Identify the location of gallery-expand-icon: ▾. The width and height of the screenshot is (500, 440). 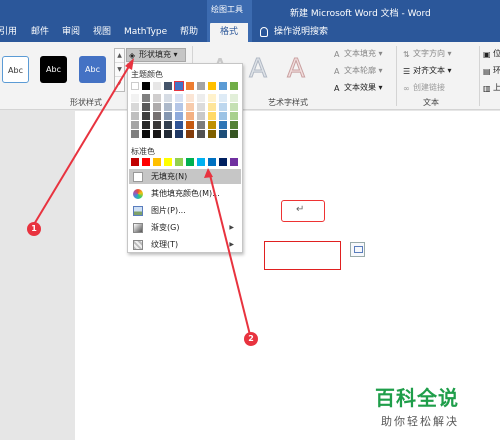
(119, 84).